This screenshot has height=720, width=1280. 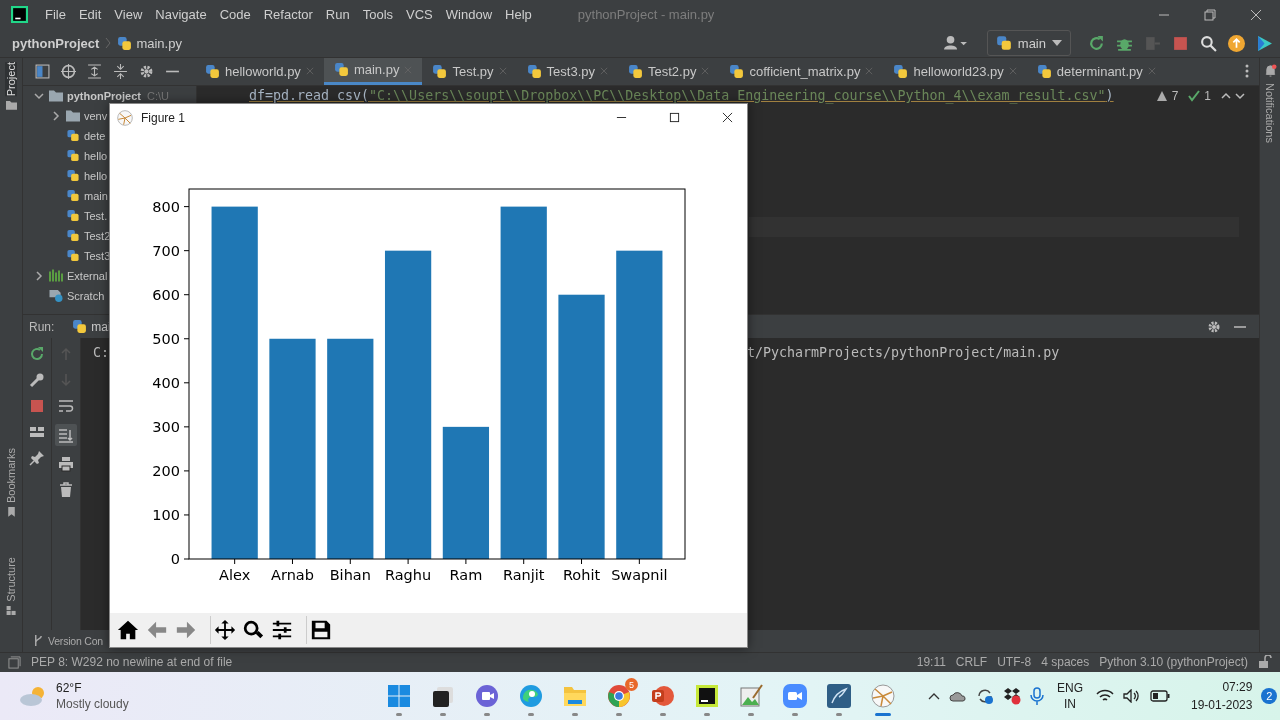 I want to click on tree-item: Test., so click(x=96, y=215).